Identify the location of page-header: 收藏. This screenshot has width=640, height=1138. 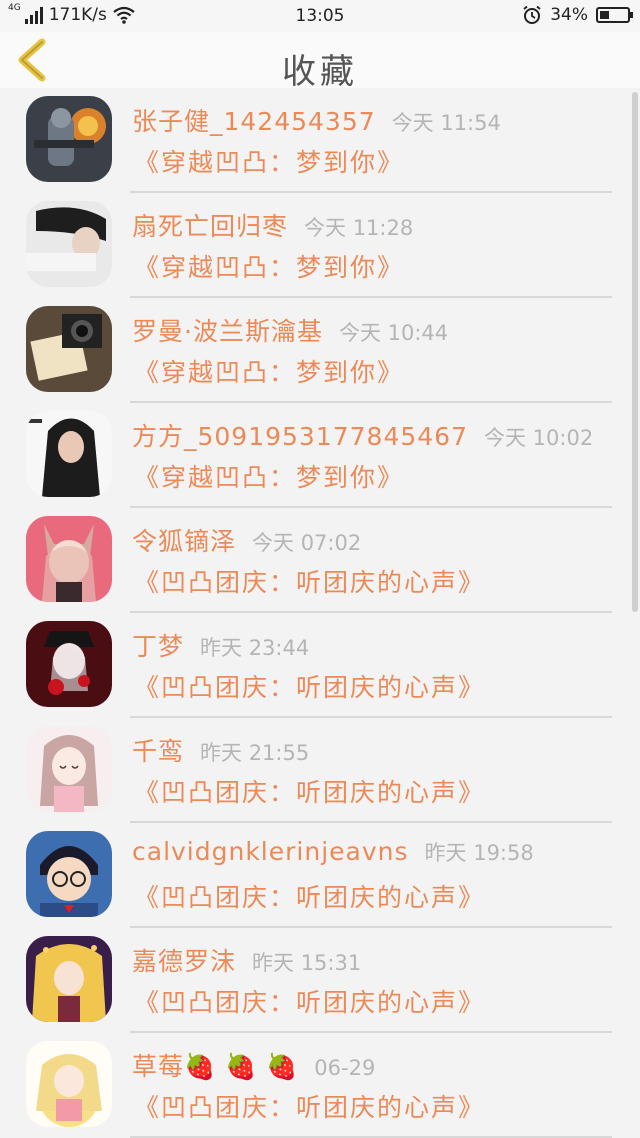
(320, 62).